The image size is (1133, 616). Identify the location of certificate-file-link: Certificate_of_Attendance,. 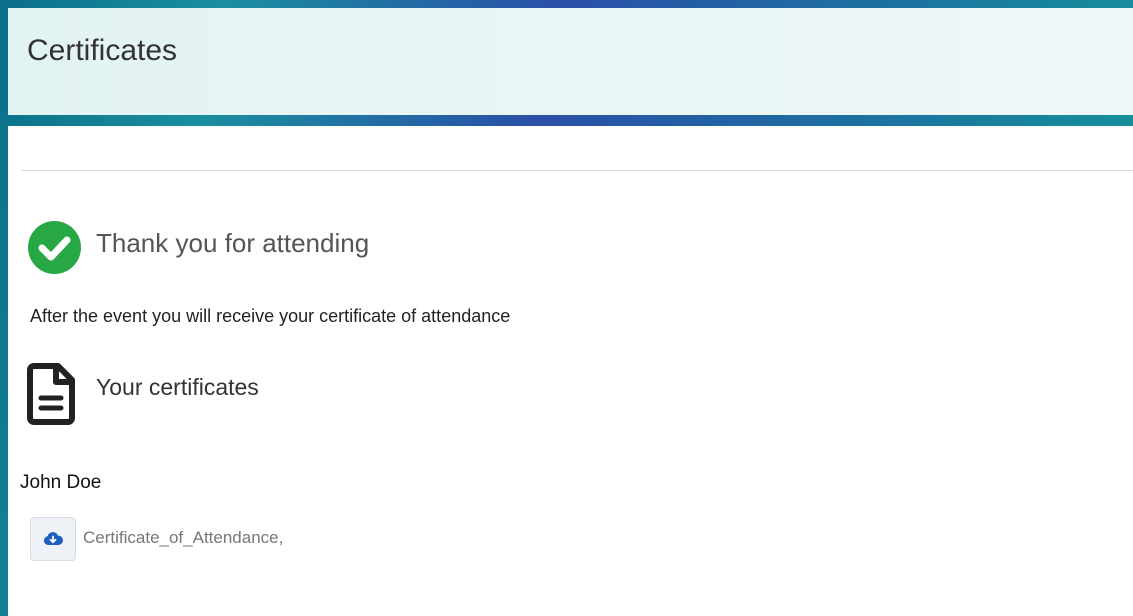
(183, 538).